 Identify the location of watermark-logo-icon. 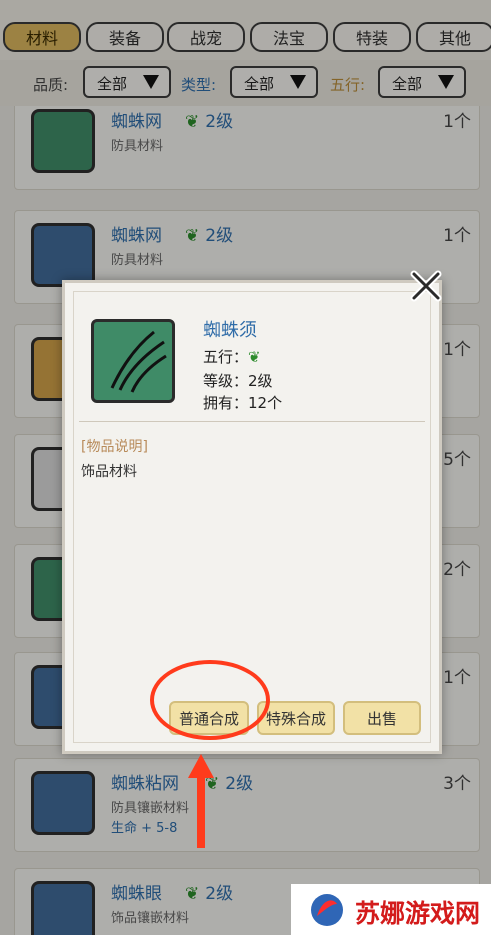
(327, 910).